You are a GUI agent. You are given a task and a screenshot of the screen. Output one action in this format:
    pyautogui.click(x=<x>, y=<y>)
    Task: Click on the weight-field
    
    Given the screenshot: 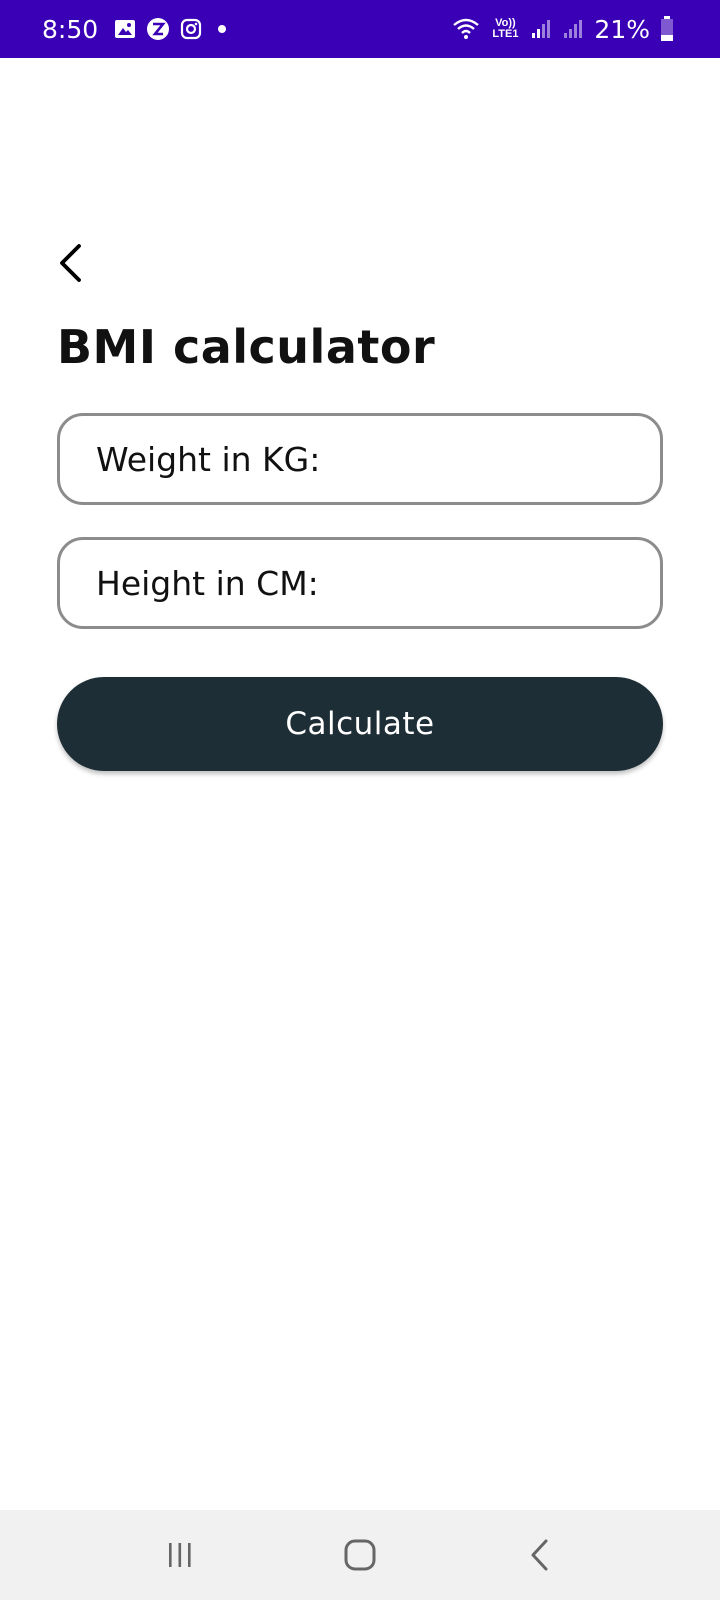 What is the action you would take?
    pyautogui.click(x=360, y=459)
    